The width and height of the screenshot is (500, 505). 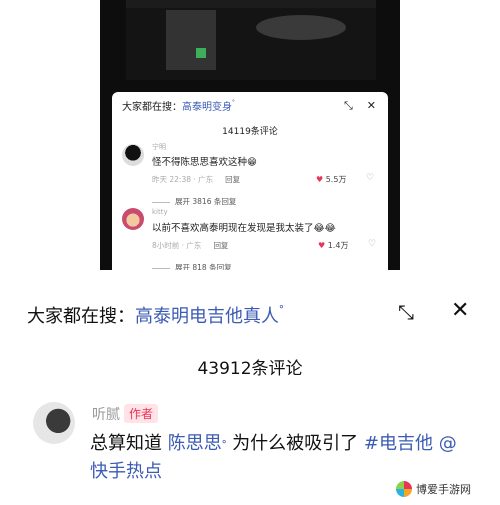 I want to click on comment-count: 43912条评论, so click(x=250, y=369).